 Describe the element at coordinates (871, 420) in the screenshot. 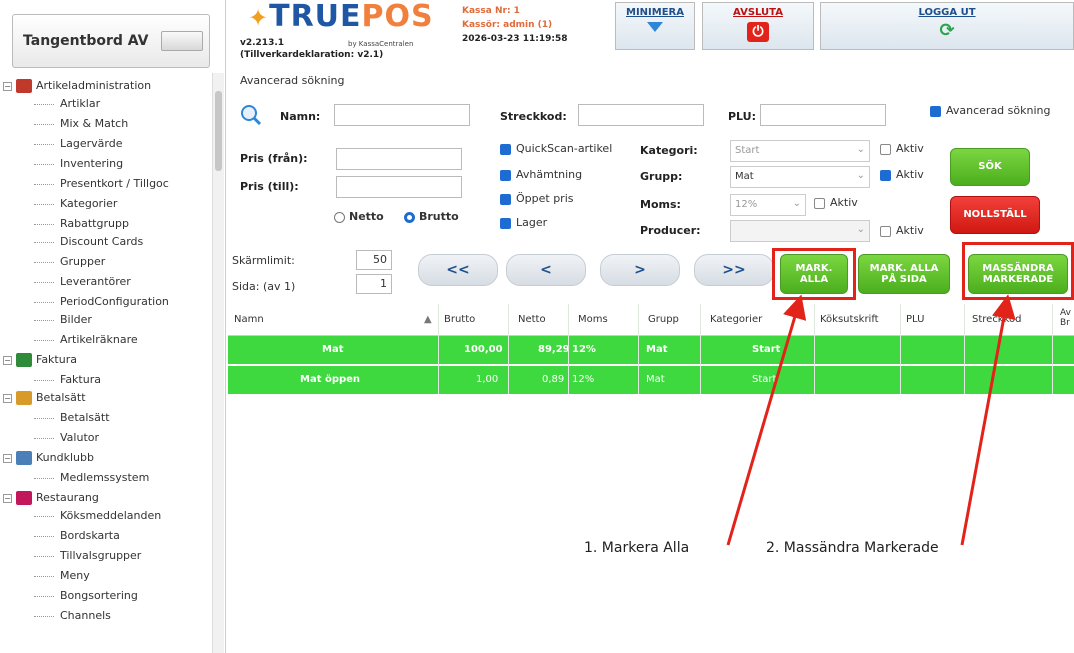

I see `annotation-arrows` at that location.